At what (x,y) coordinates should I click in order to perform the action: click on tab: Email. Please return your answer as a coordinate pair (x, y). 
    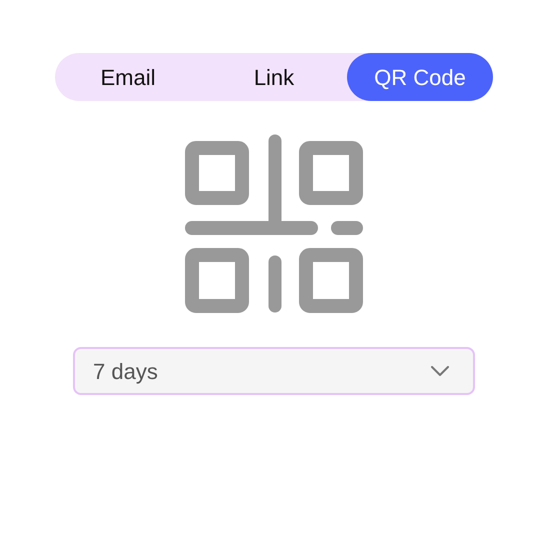
    Looking at the image, I should click on (128, 77).